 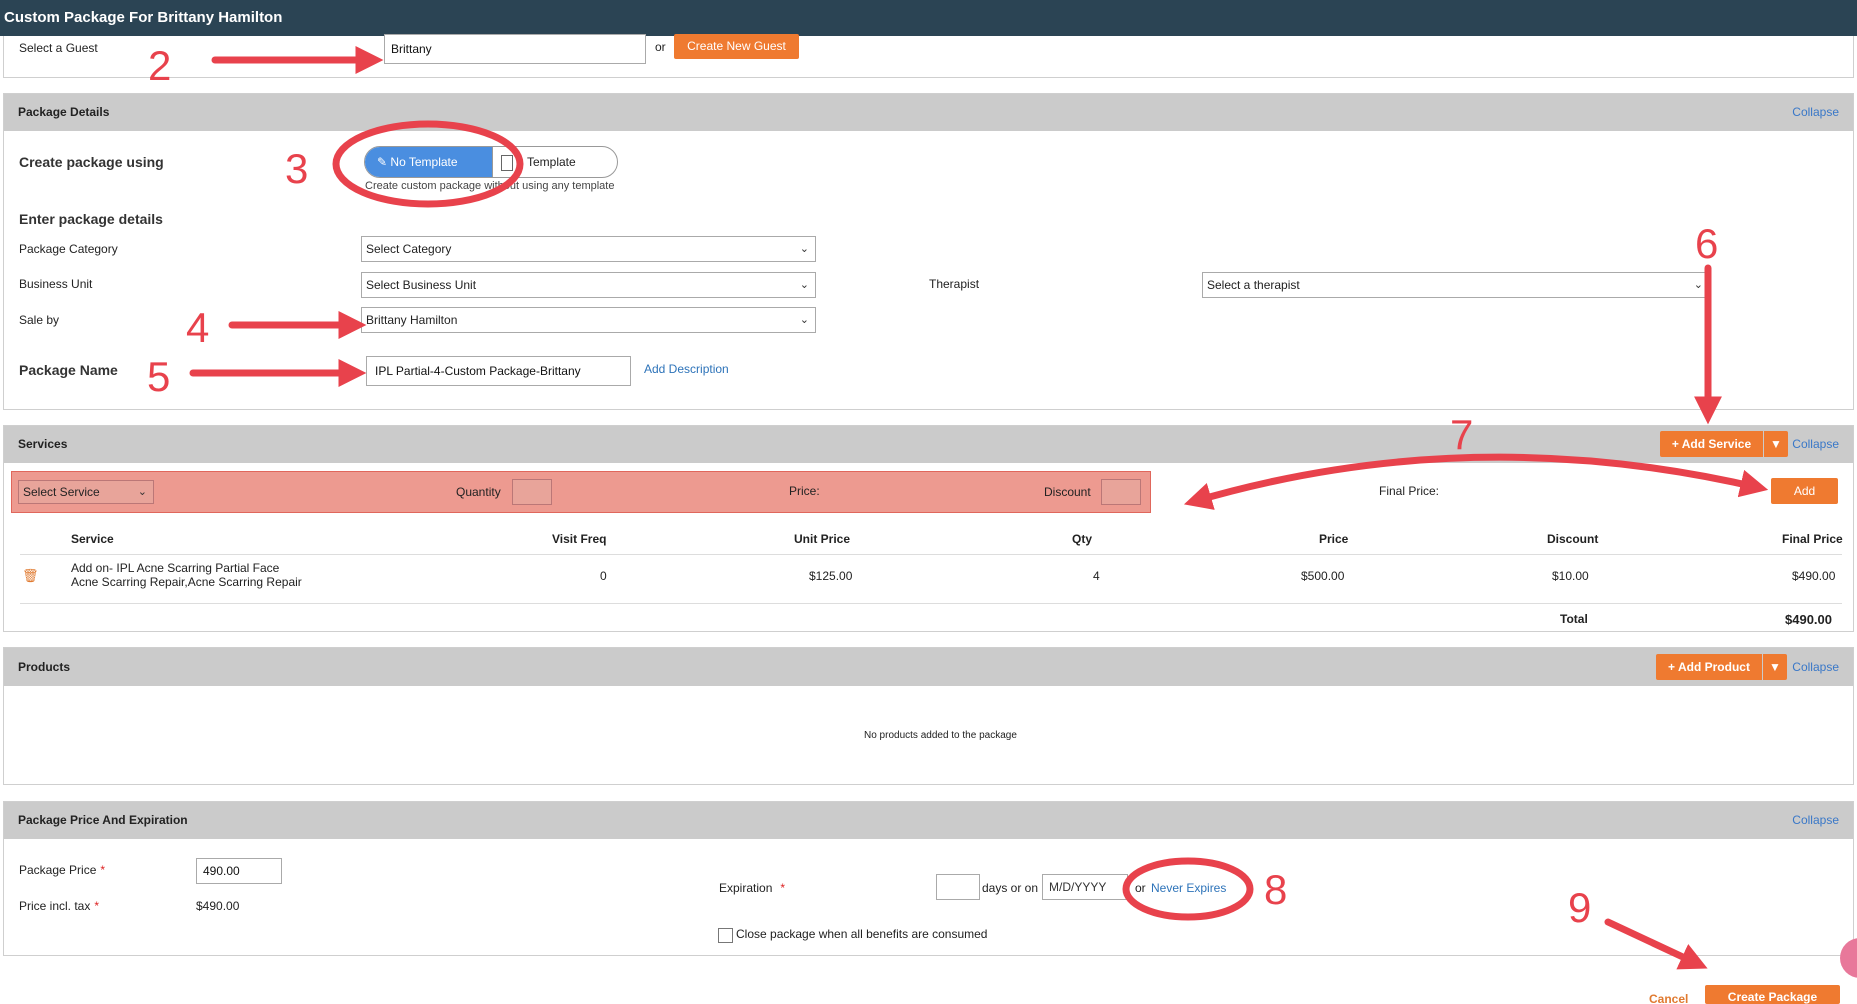 I want to click on annotation-number: 3, so click(x=296, y=168).